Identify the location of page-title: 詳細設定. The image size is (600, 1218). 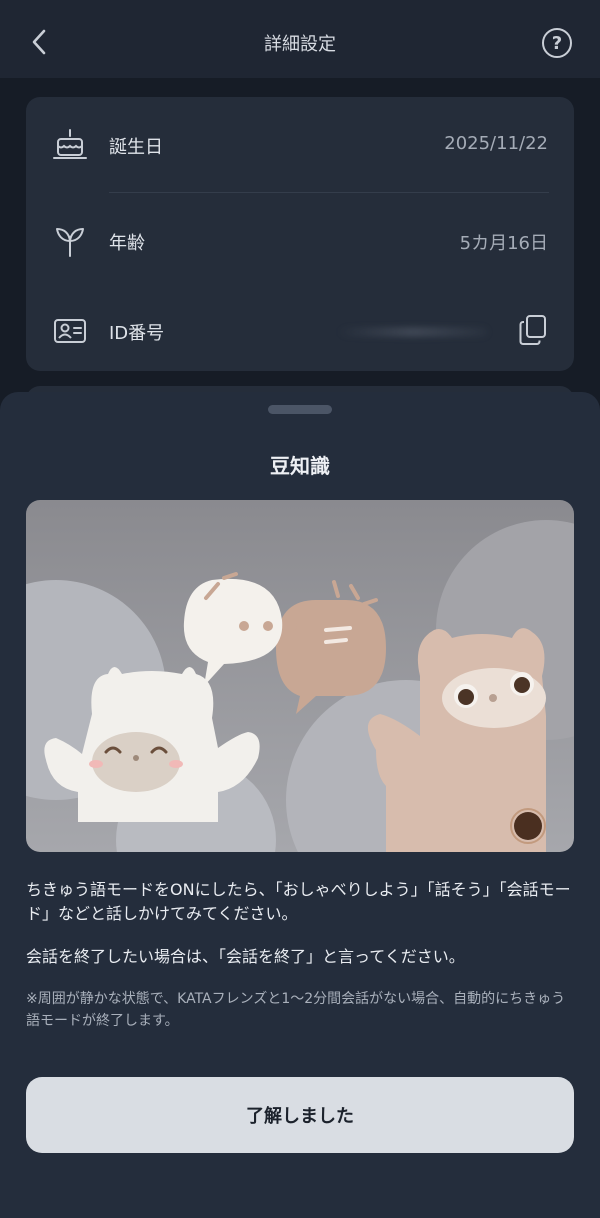
(300, 44).